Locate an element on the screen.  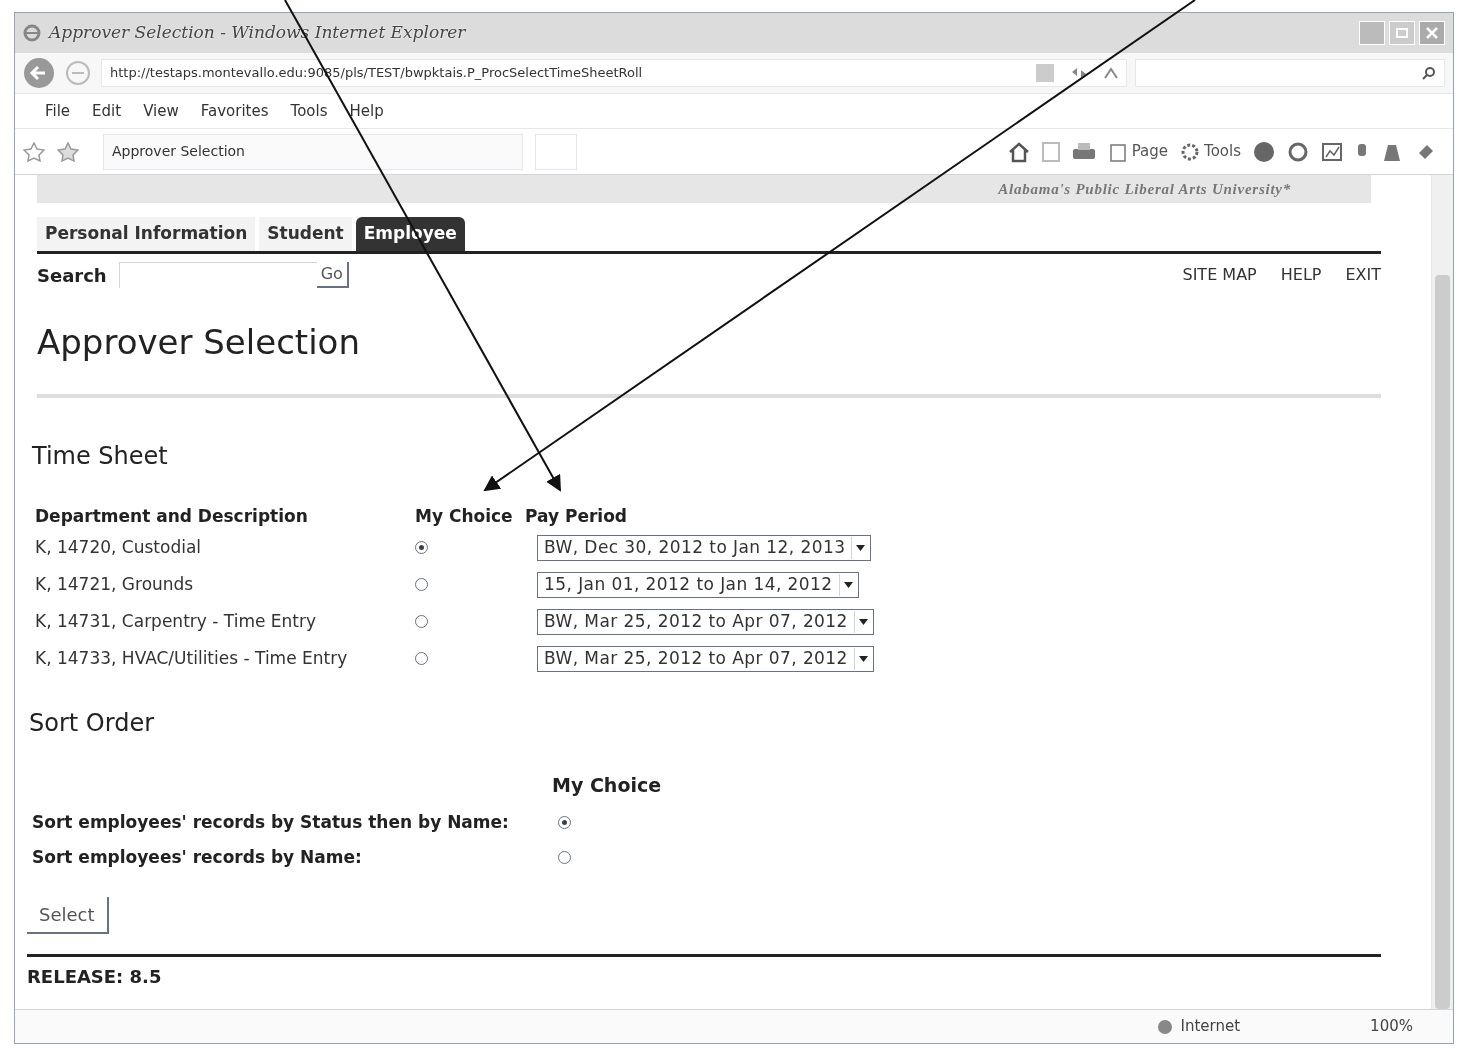
search-field is located at coordinates (1290, 73).